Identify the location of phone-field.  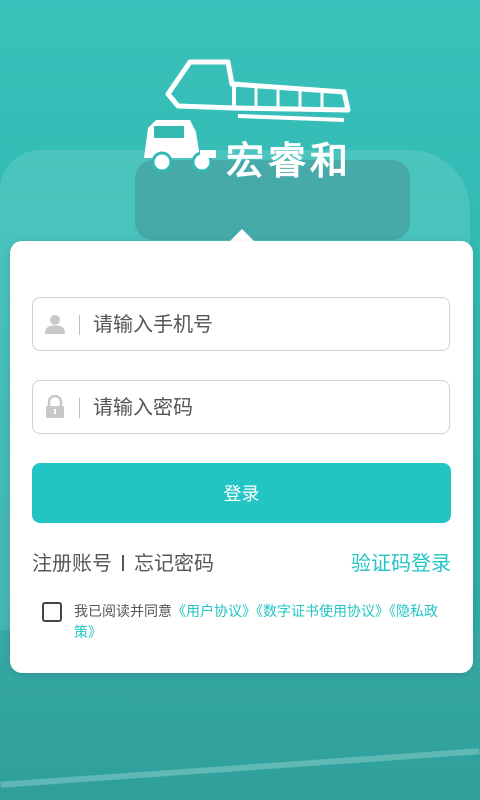
(241, 324).